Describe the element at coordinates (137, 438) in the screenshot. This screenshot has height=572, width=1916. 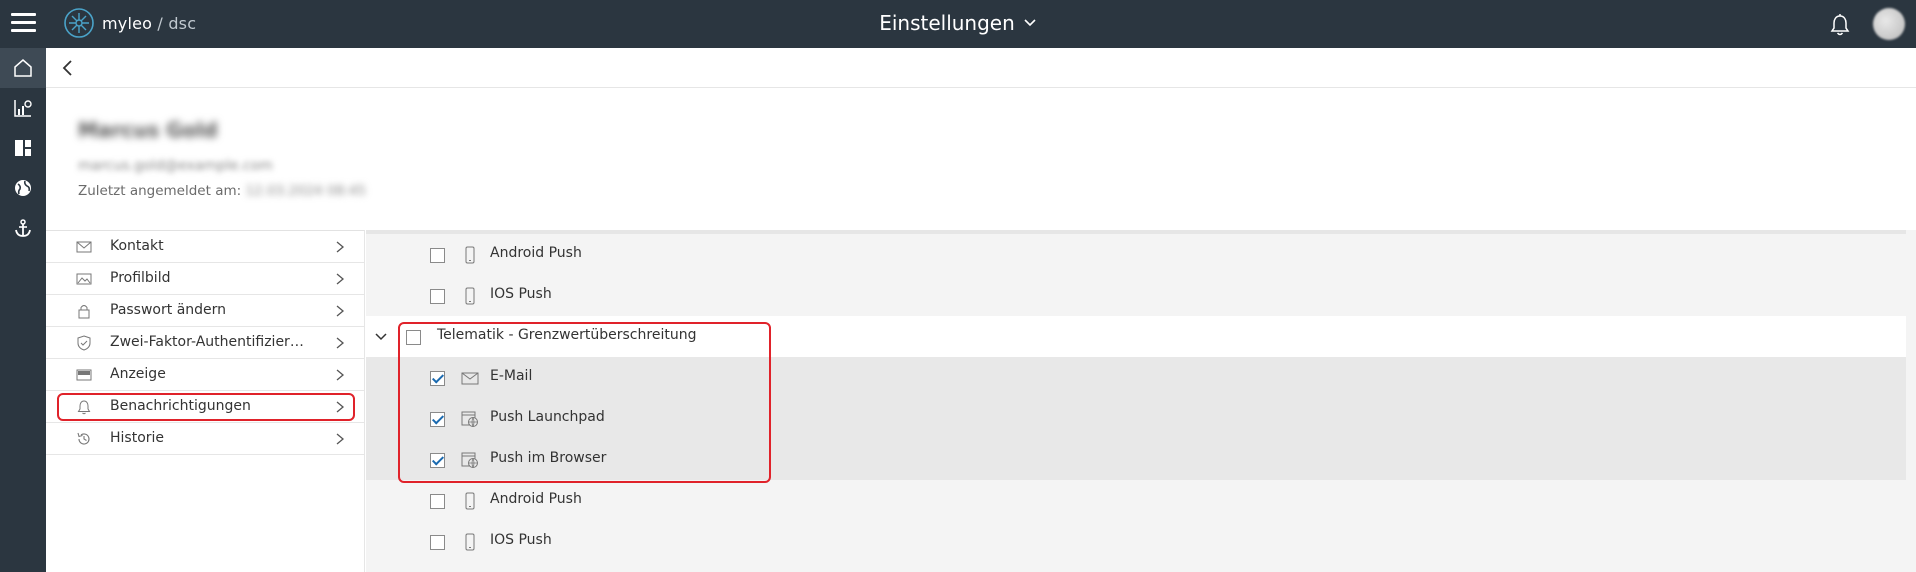
I see `menu-item-label: Historie` at that location.